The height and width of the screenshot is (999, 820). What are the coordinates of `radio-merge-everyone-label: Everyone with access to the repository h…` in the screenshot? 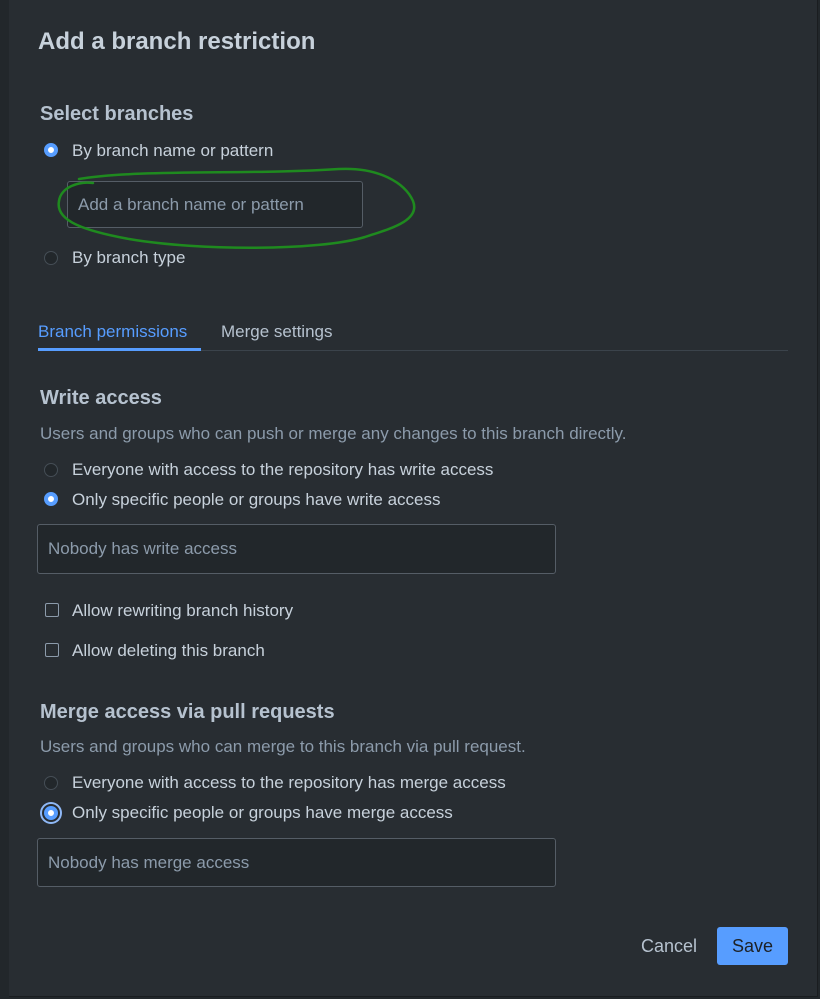 It's located at (289, 783).